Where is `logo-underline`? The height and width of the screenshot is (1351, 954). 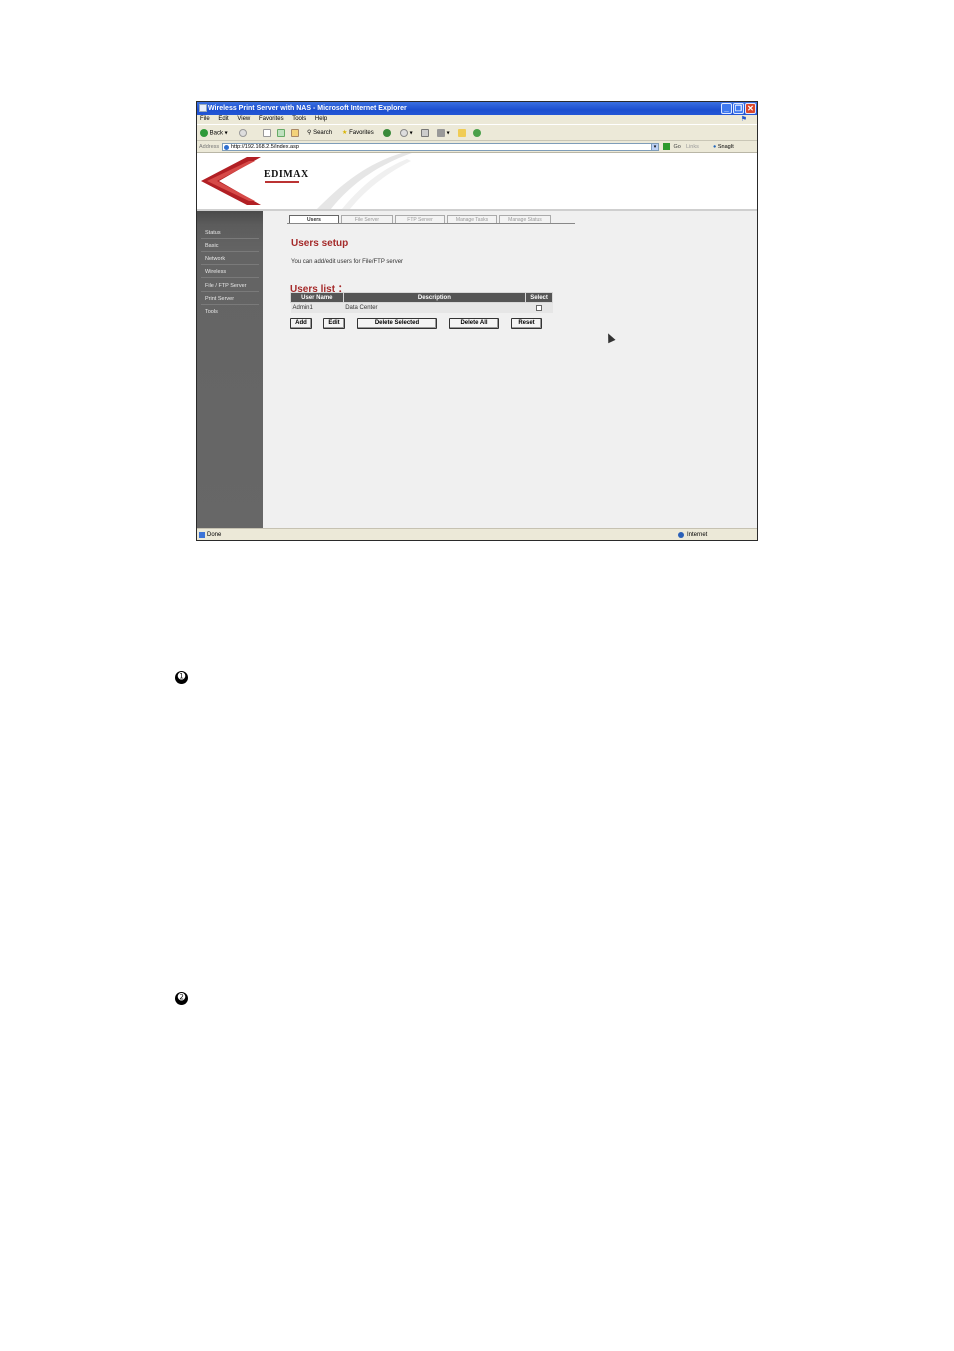 logo-underline is located at coordinates (282, 182).